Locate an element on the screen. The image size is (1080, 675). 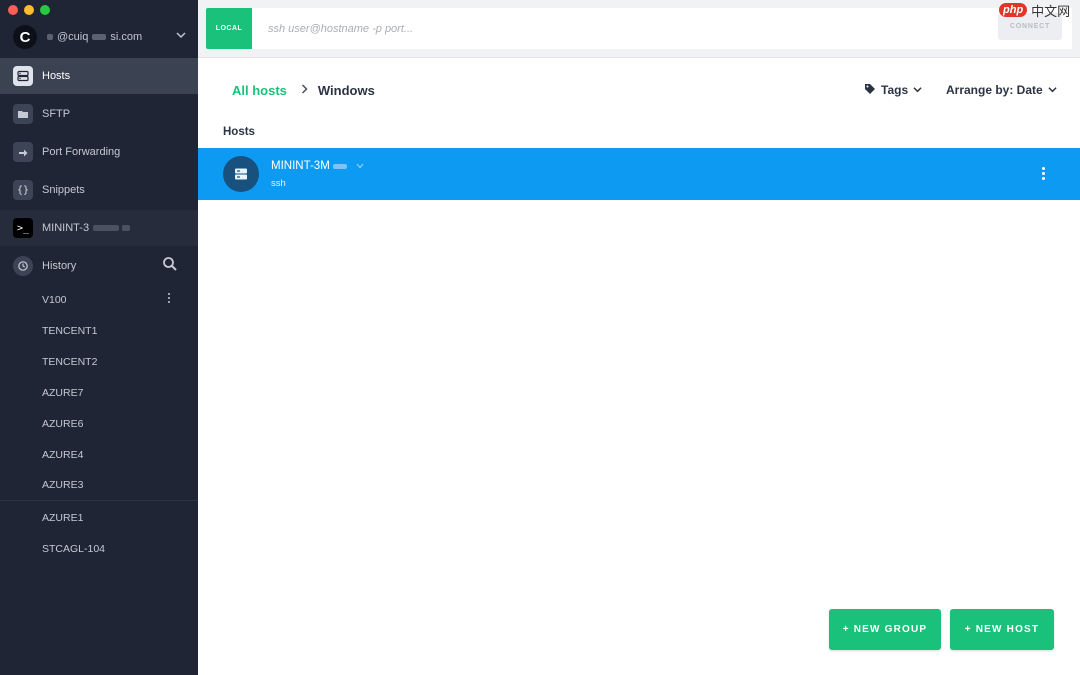
account-switcher: C @cuiq si.com is located at coordinates (99, 37).